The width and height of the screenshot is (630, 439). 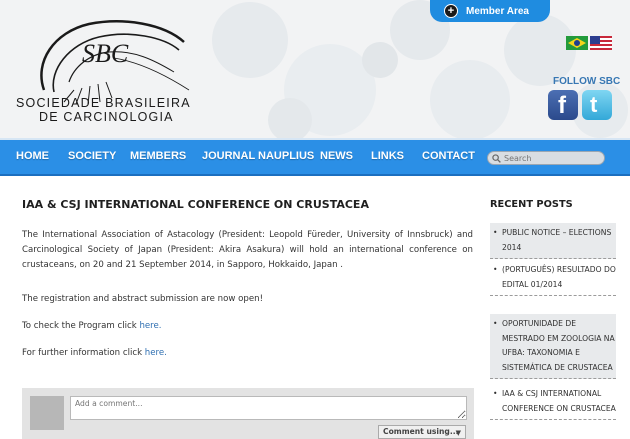 I want to click on twitter-icon: t, so click(x=597, y=105).